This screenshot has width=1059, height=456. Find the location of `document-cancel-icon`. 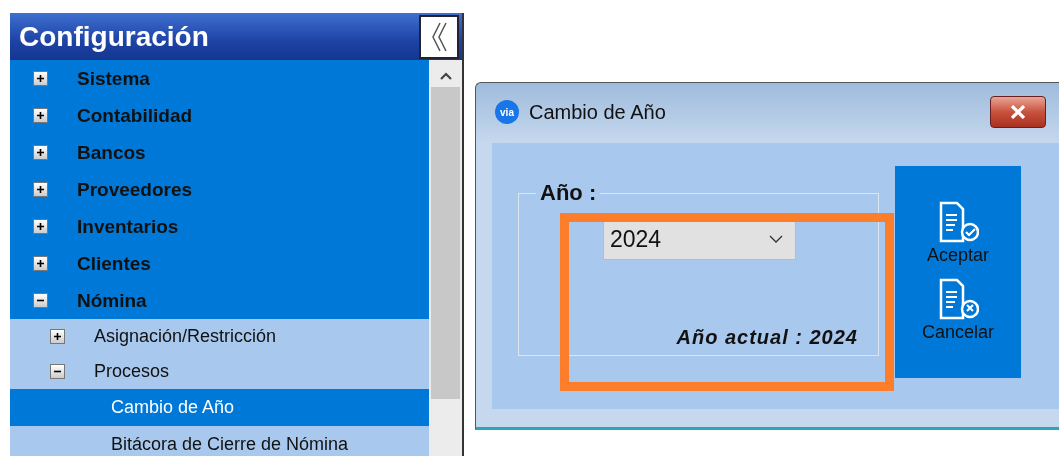

document-cancel-icon is located at coordinates (958, 300).